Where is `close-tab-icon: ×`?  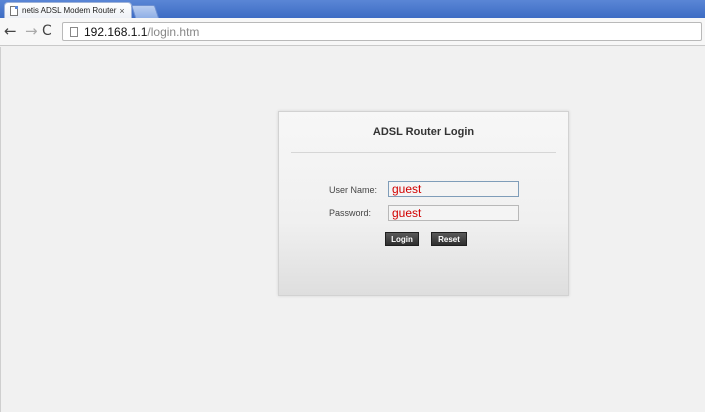
close-tab-icon: × is located at coordinates (122, 11).